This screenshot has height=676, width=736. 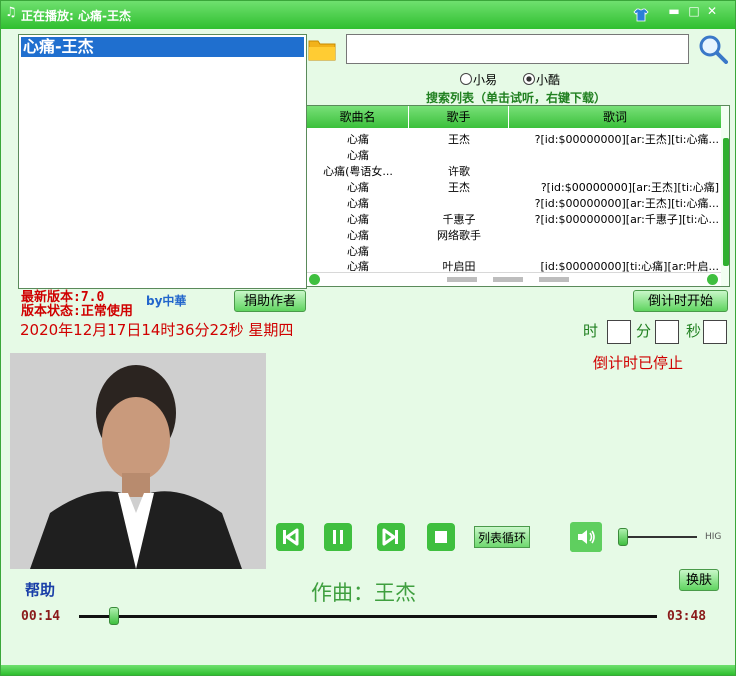 I want to click on previous-track-icon, so click(x=290, y=537).